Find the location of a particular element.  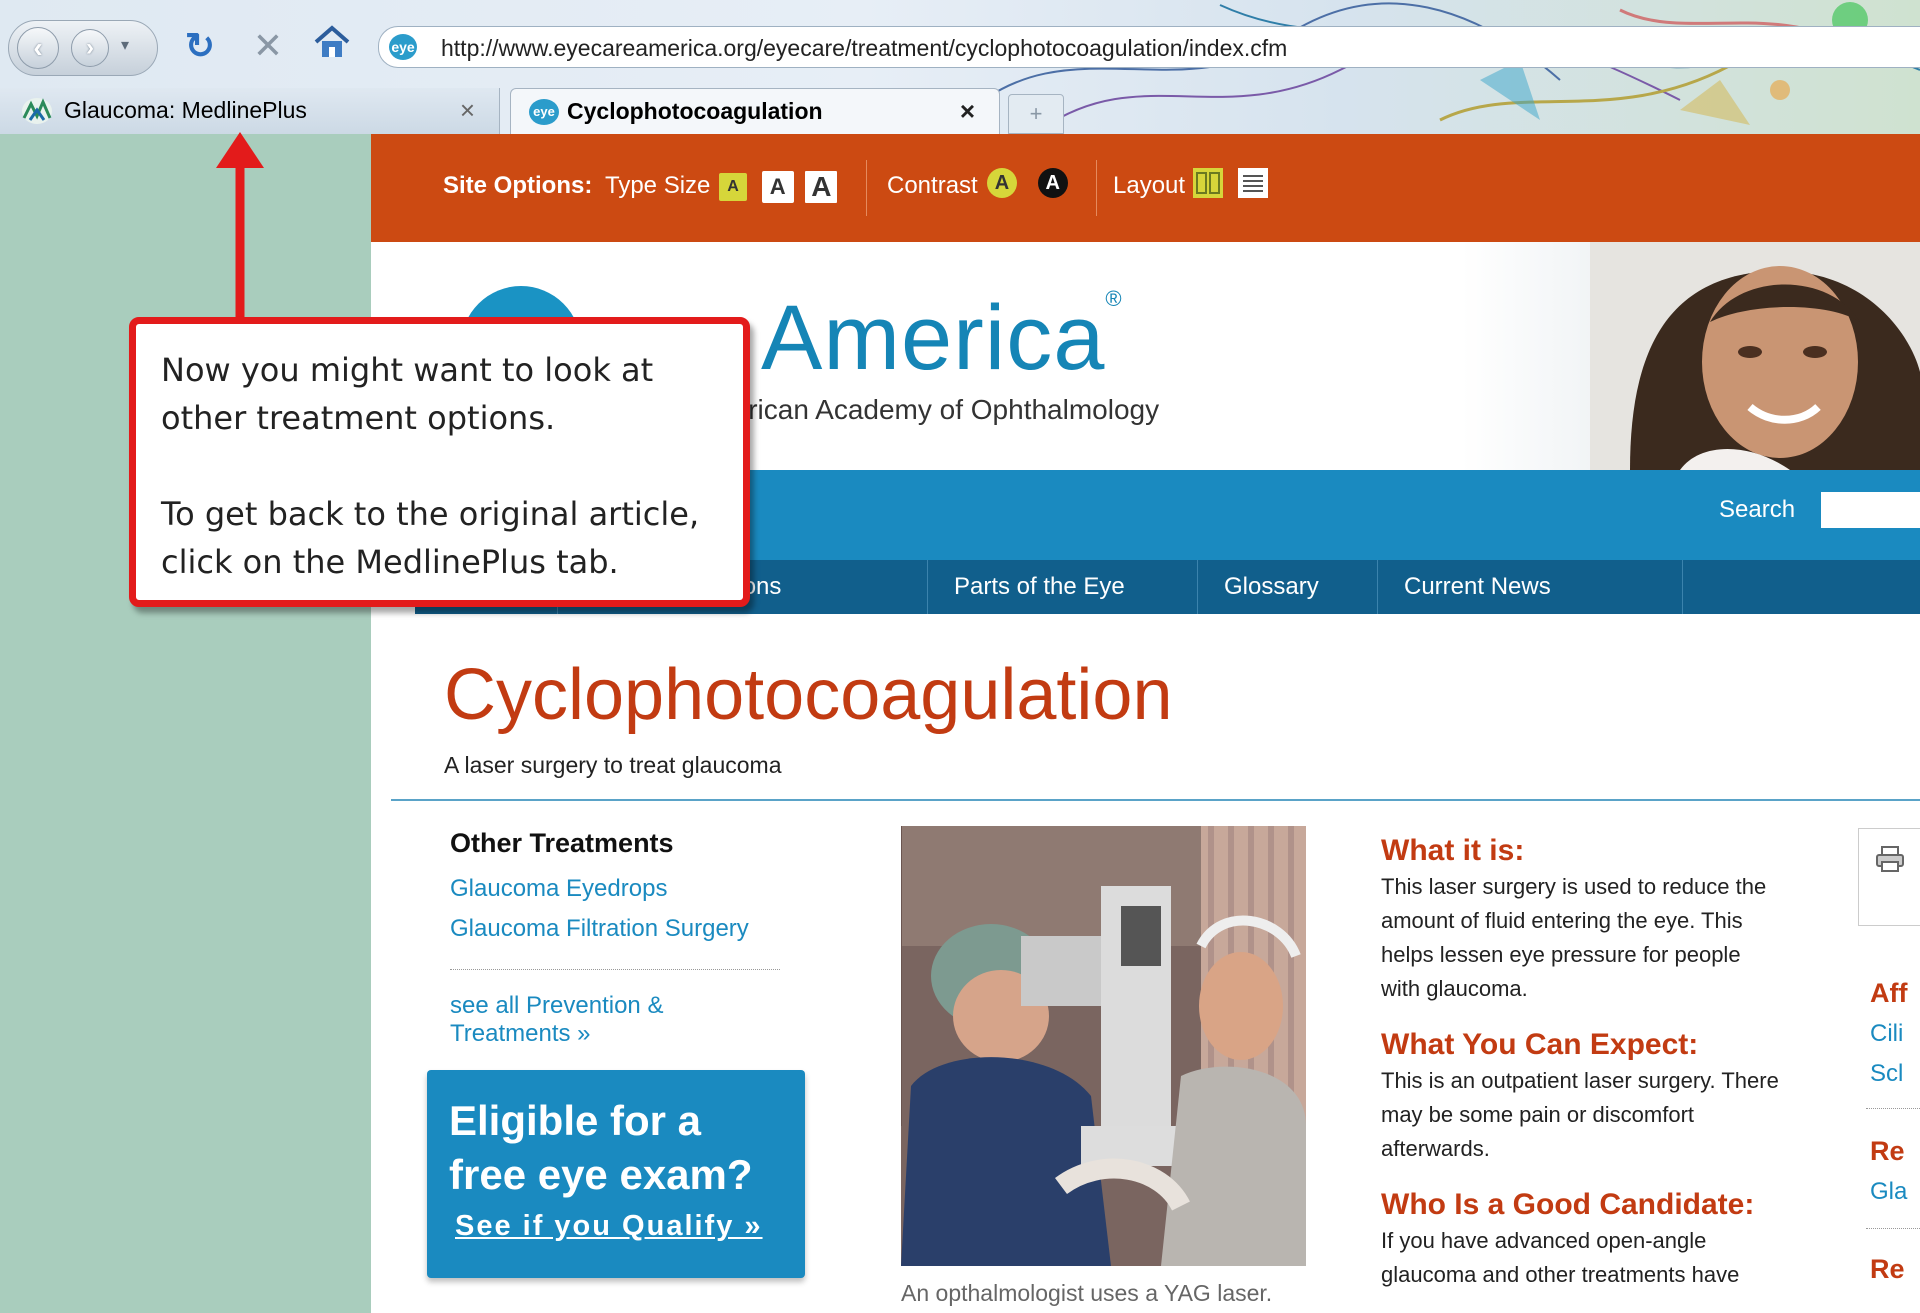

medlineplus-favicon-icon is located at coordinates (37, 111).